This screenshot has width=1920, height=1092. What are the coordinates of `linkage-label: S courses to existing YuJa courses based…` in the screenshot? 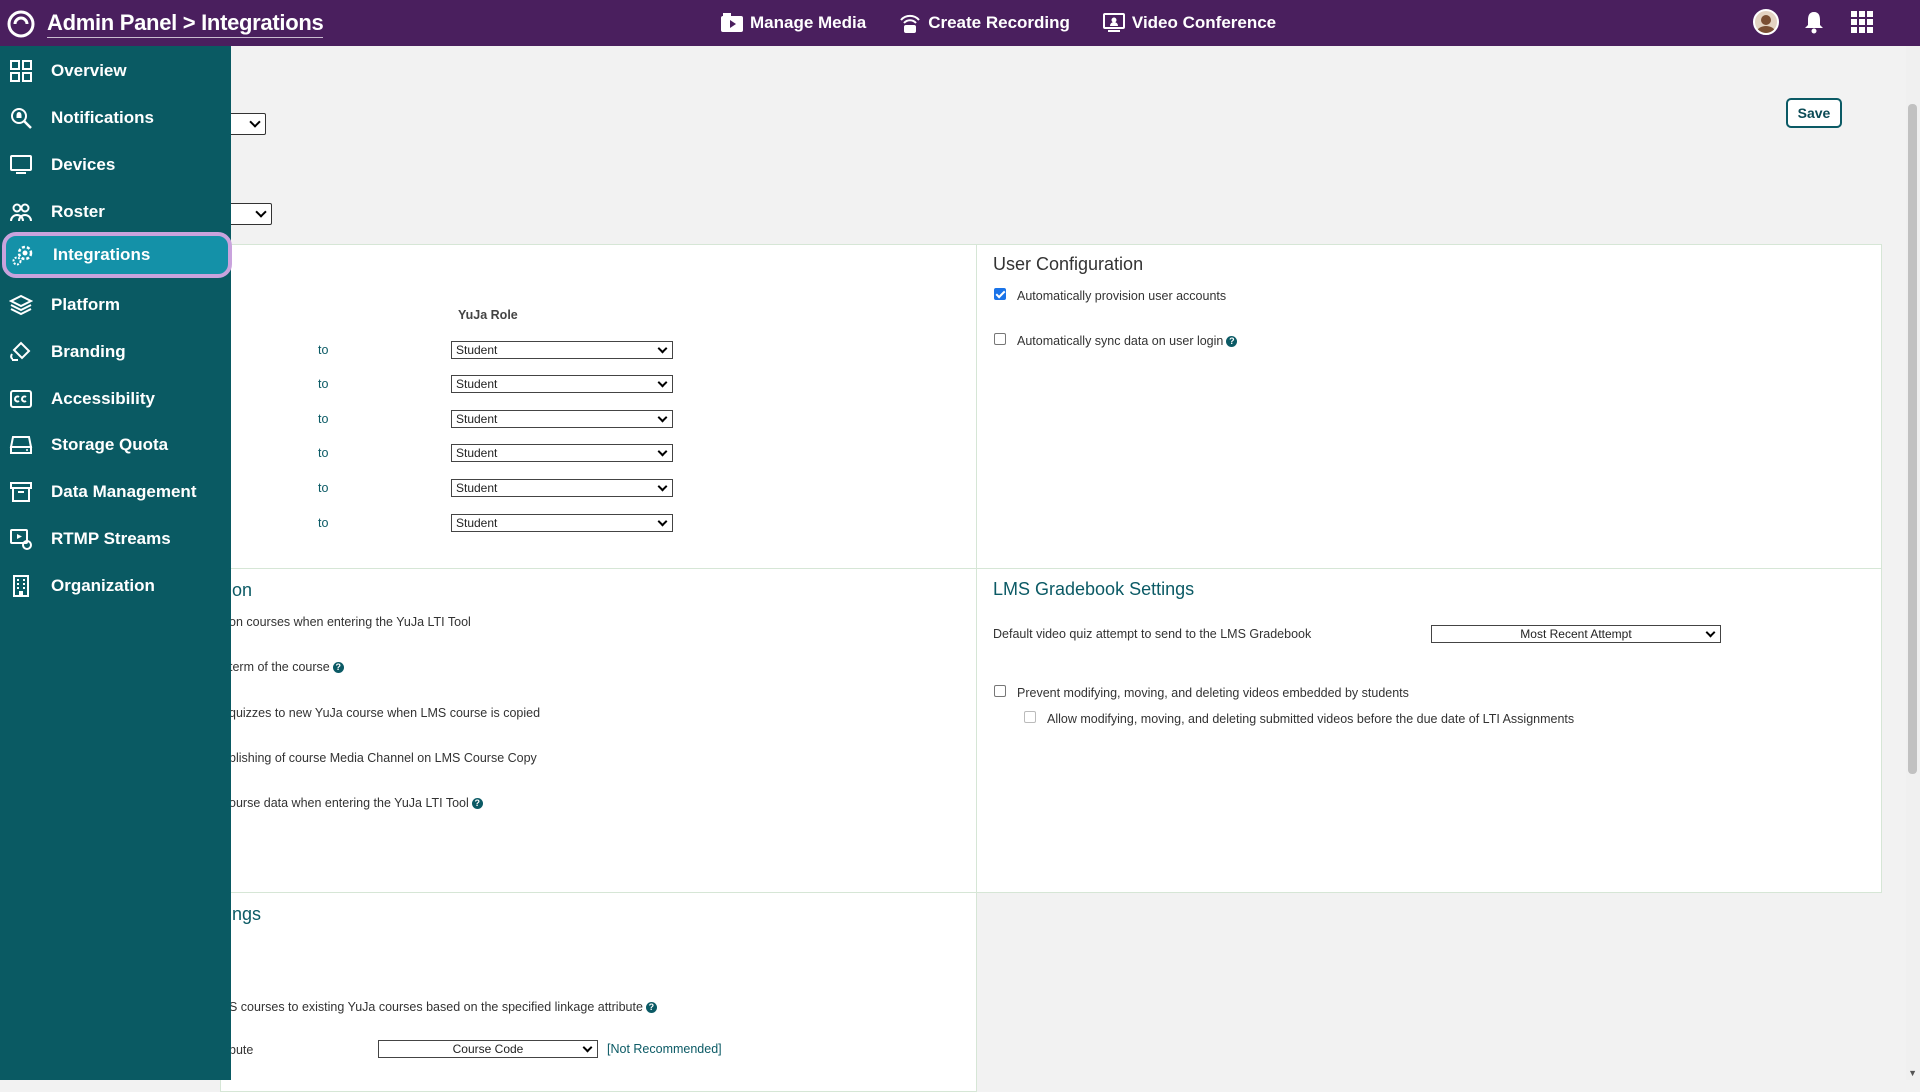 It's located at (436, 1007).